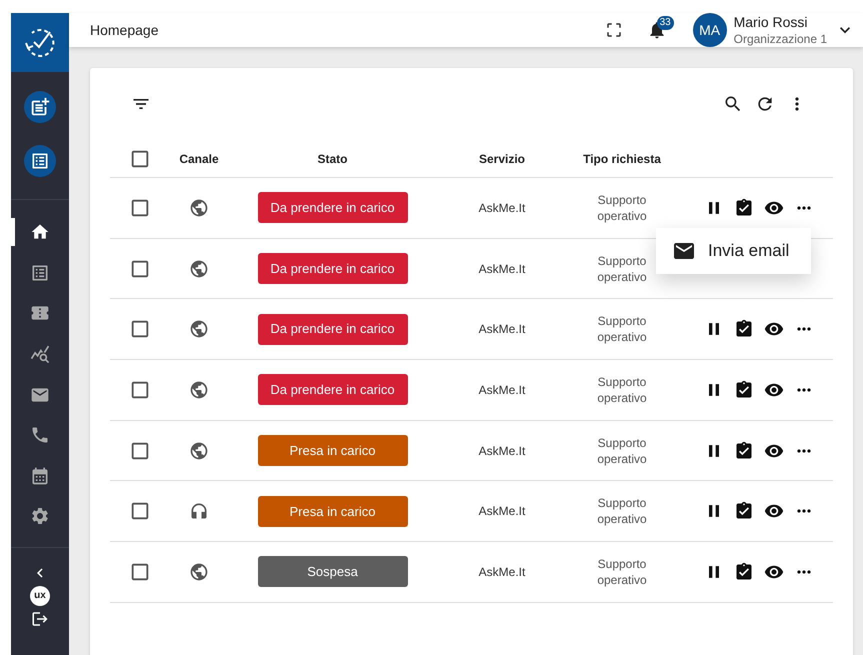 The image size is (863, 655). I want to click on column-header: Tipo richiesta, so click(622, 159).